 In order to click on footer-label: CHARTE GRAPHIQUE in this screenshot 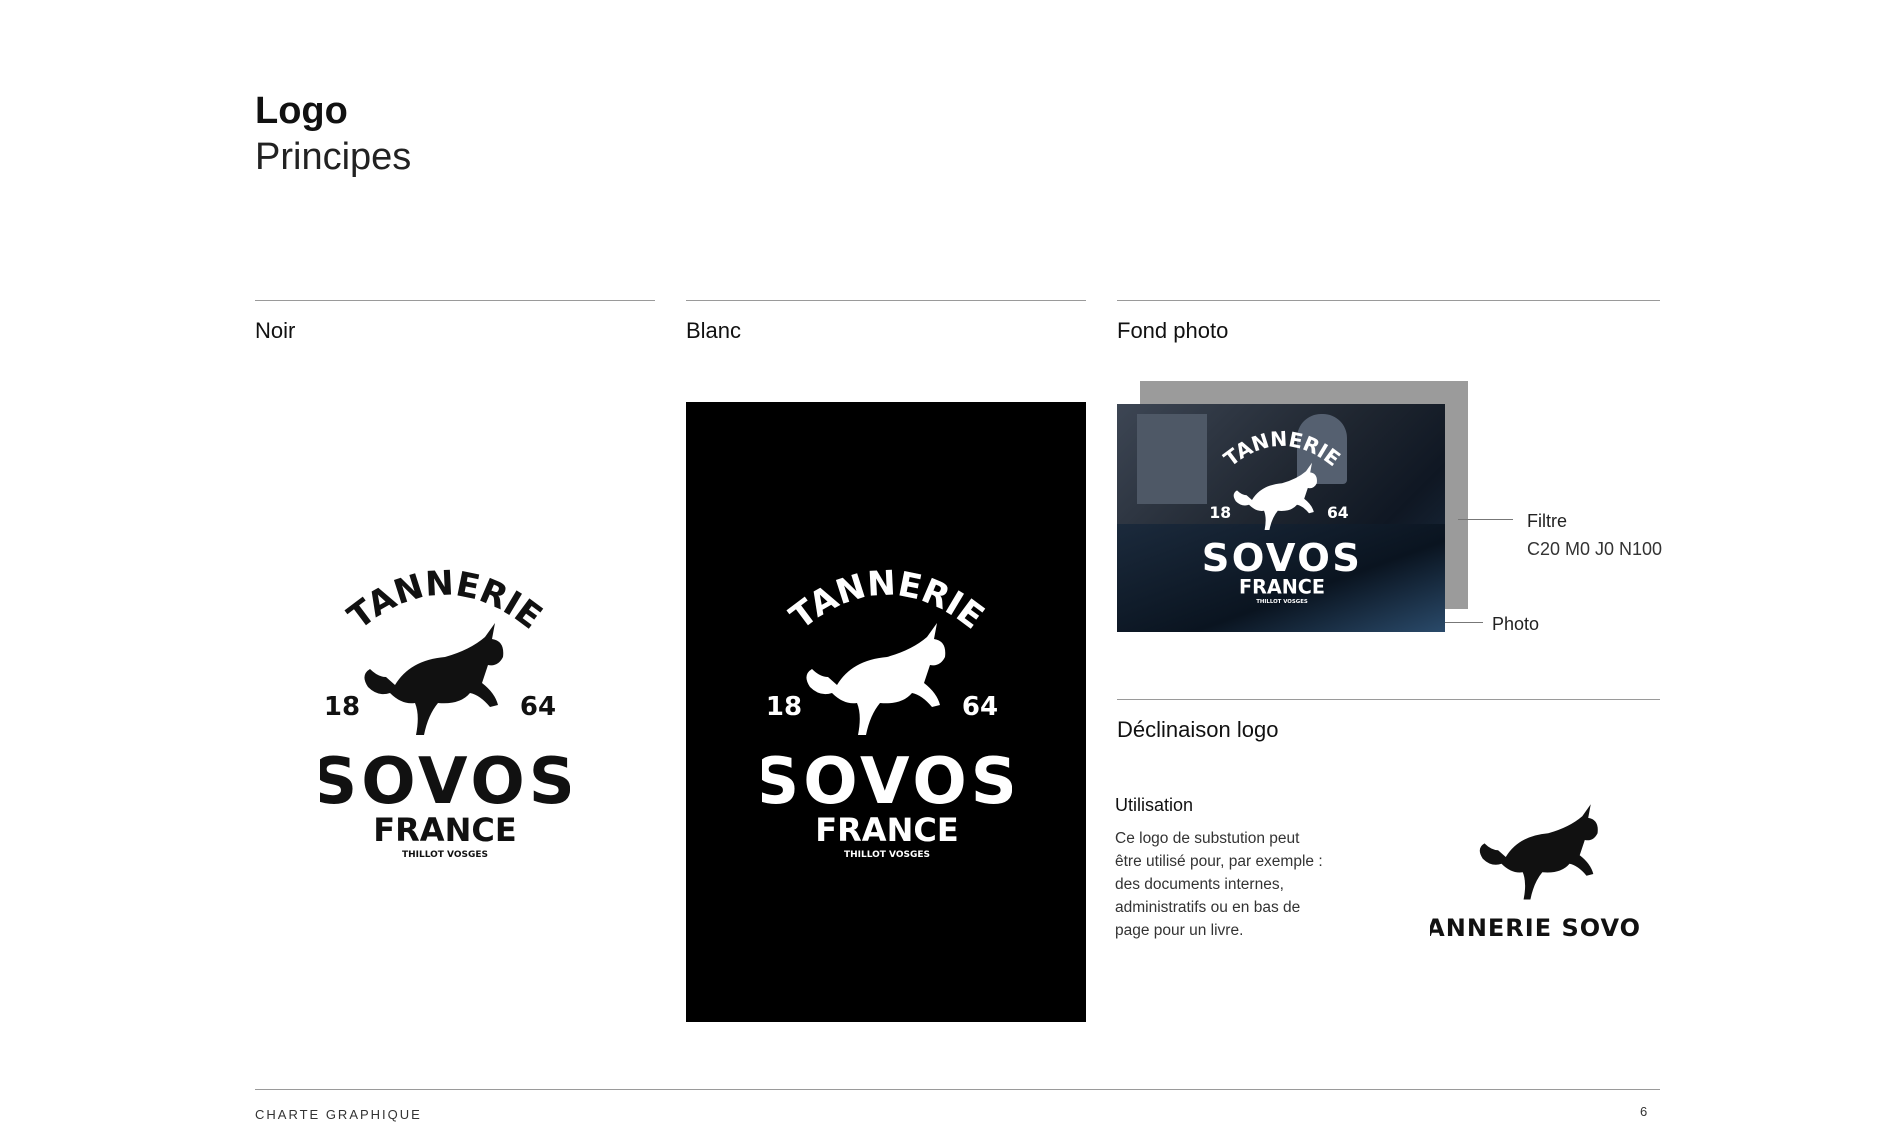, I will do `click(338, 1114)`.